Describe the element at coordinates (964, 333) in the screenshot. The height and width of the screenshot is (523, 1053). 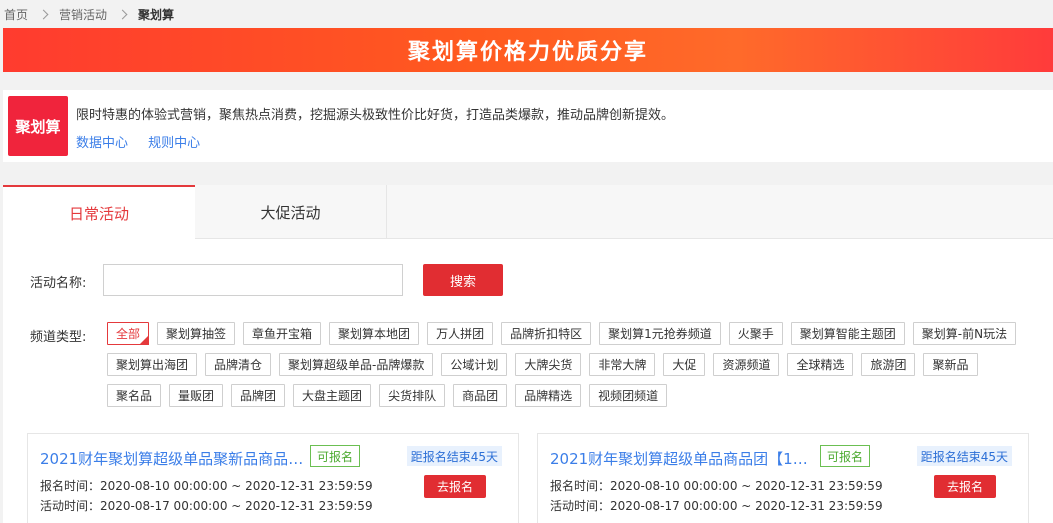
I see `channel-tag: 聚划算-前N玩法` at that location.